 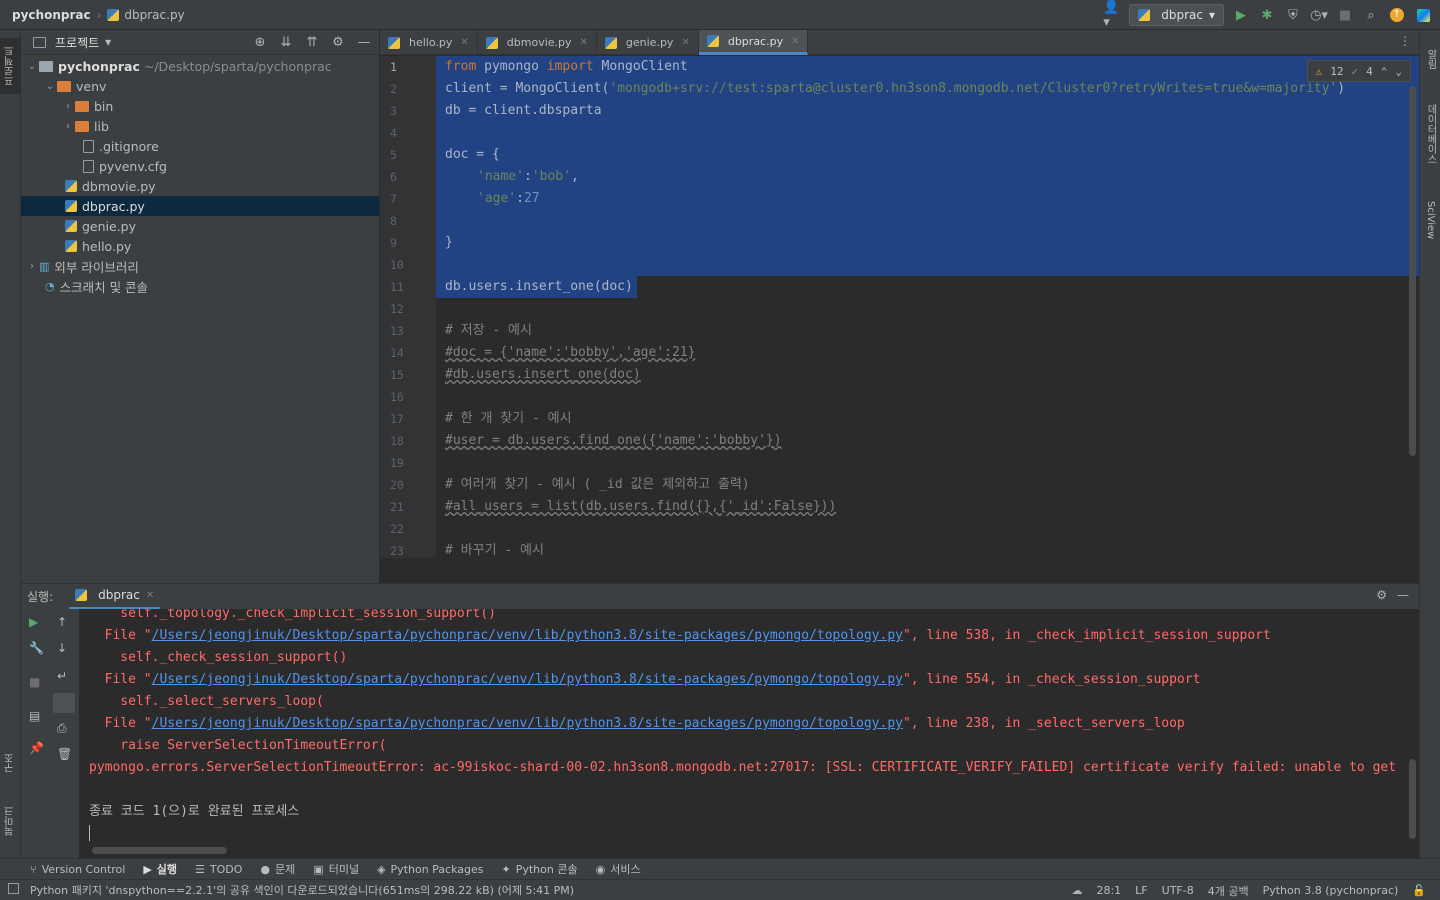 I want to click on breadcrumb-file: dbprac.py, so click(x=154, y=15).